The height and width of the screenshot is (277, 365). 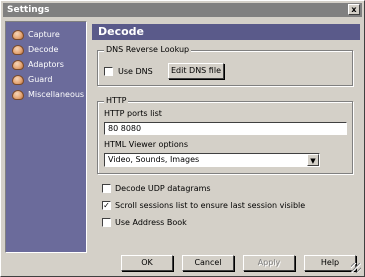 What do you see at coordinates (208, 263) in the screenshot?
I see `cancel-button: Cancel` at bounding box center [208, 263].